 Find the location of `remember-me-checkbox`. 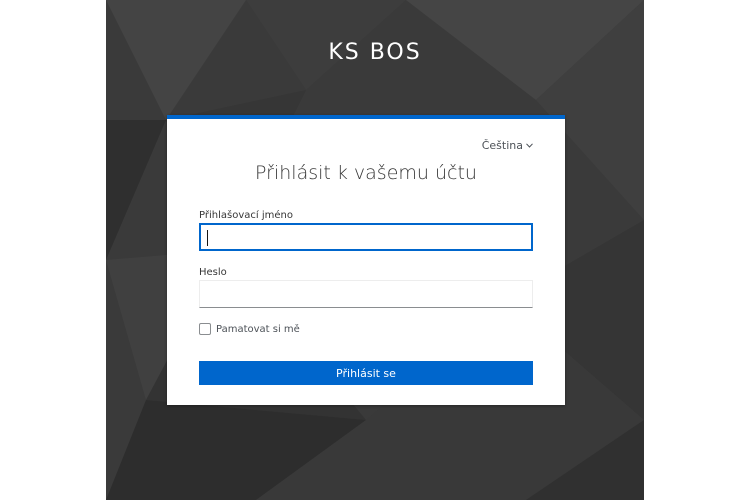

remember-me-checkbox is located at coordinates (205, 329).